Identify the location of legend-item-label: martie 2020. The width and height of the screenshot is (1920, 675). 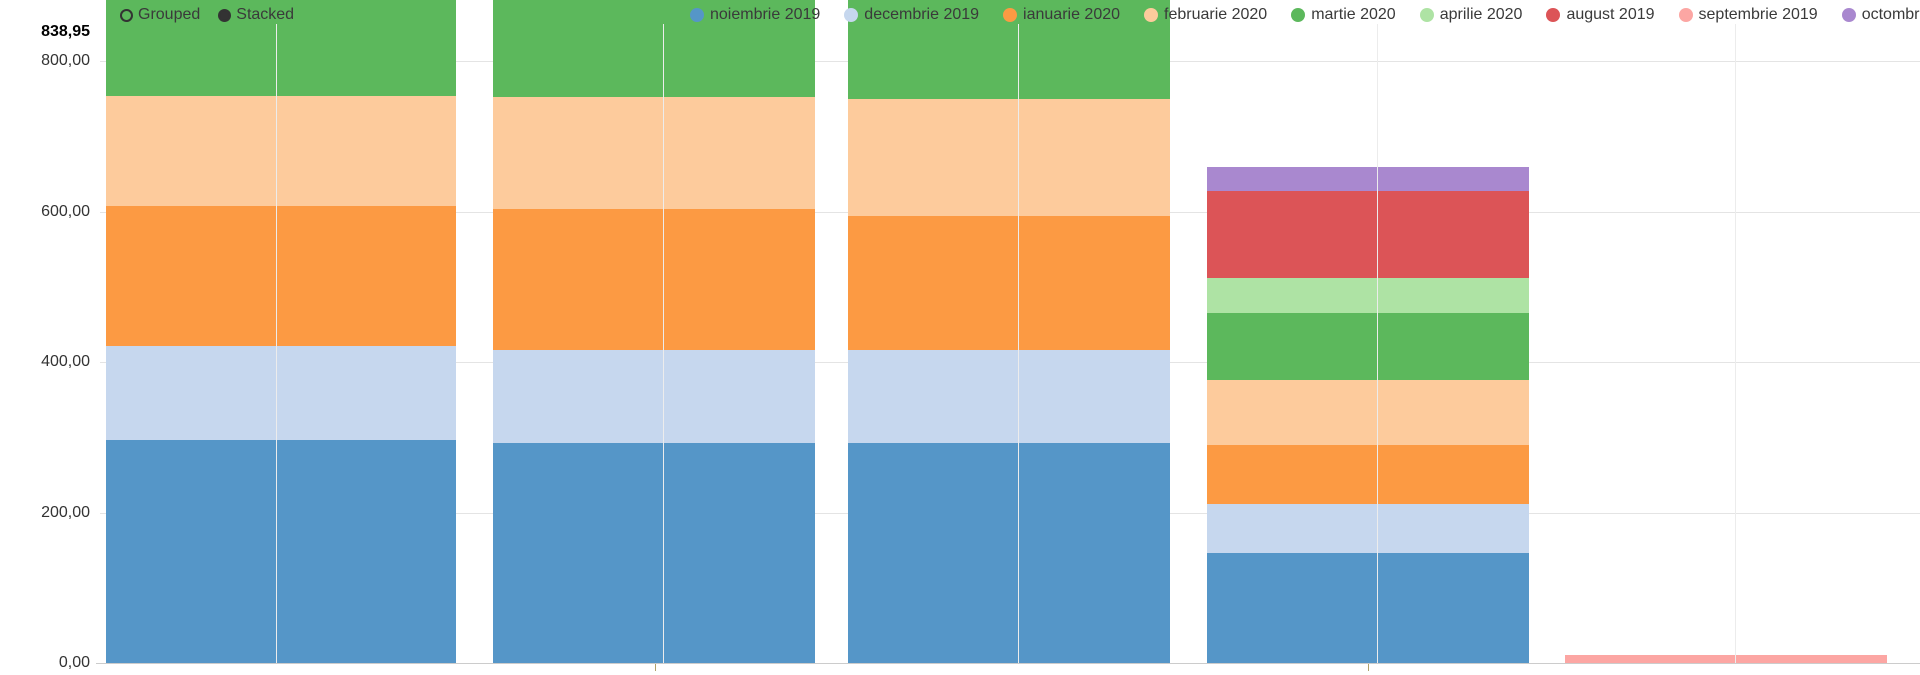
(1353, 14).